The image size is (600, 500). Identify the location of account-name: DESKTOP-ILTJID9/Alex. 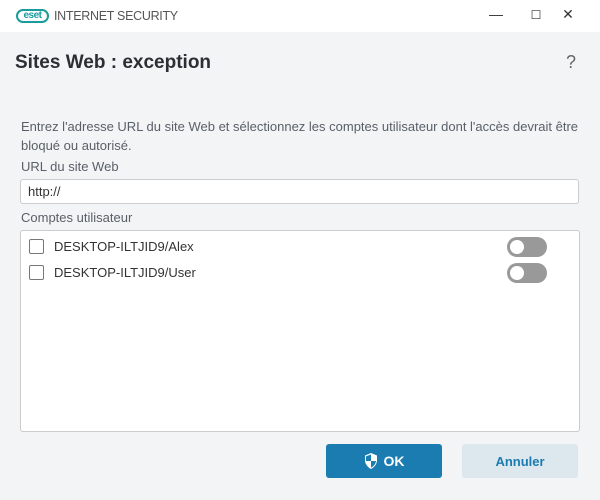
(124, 246).